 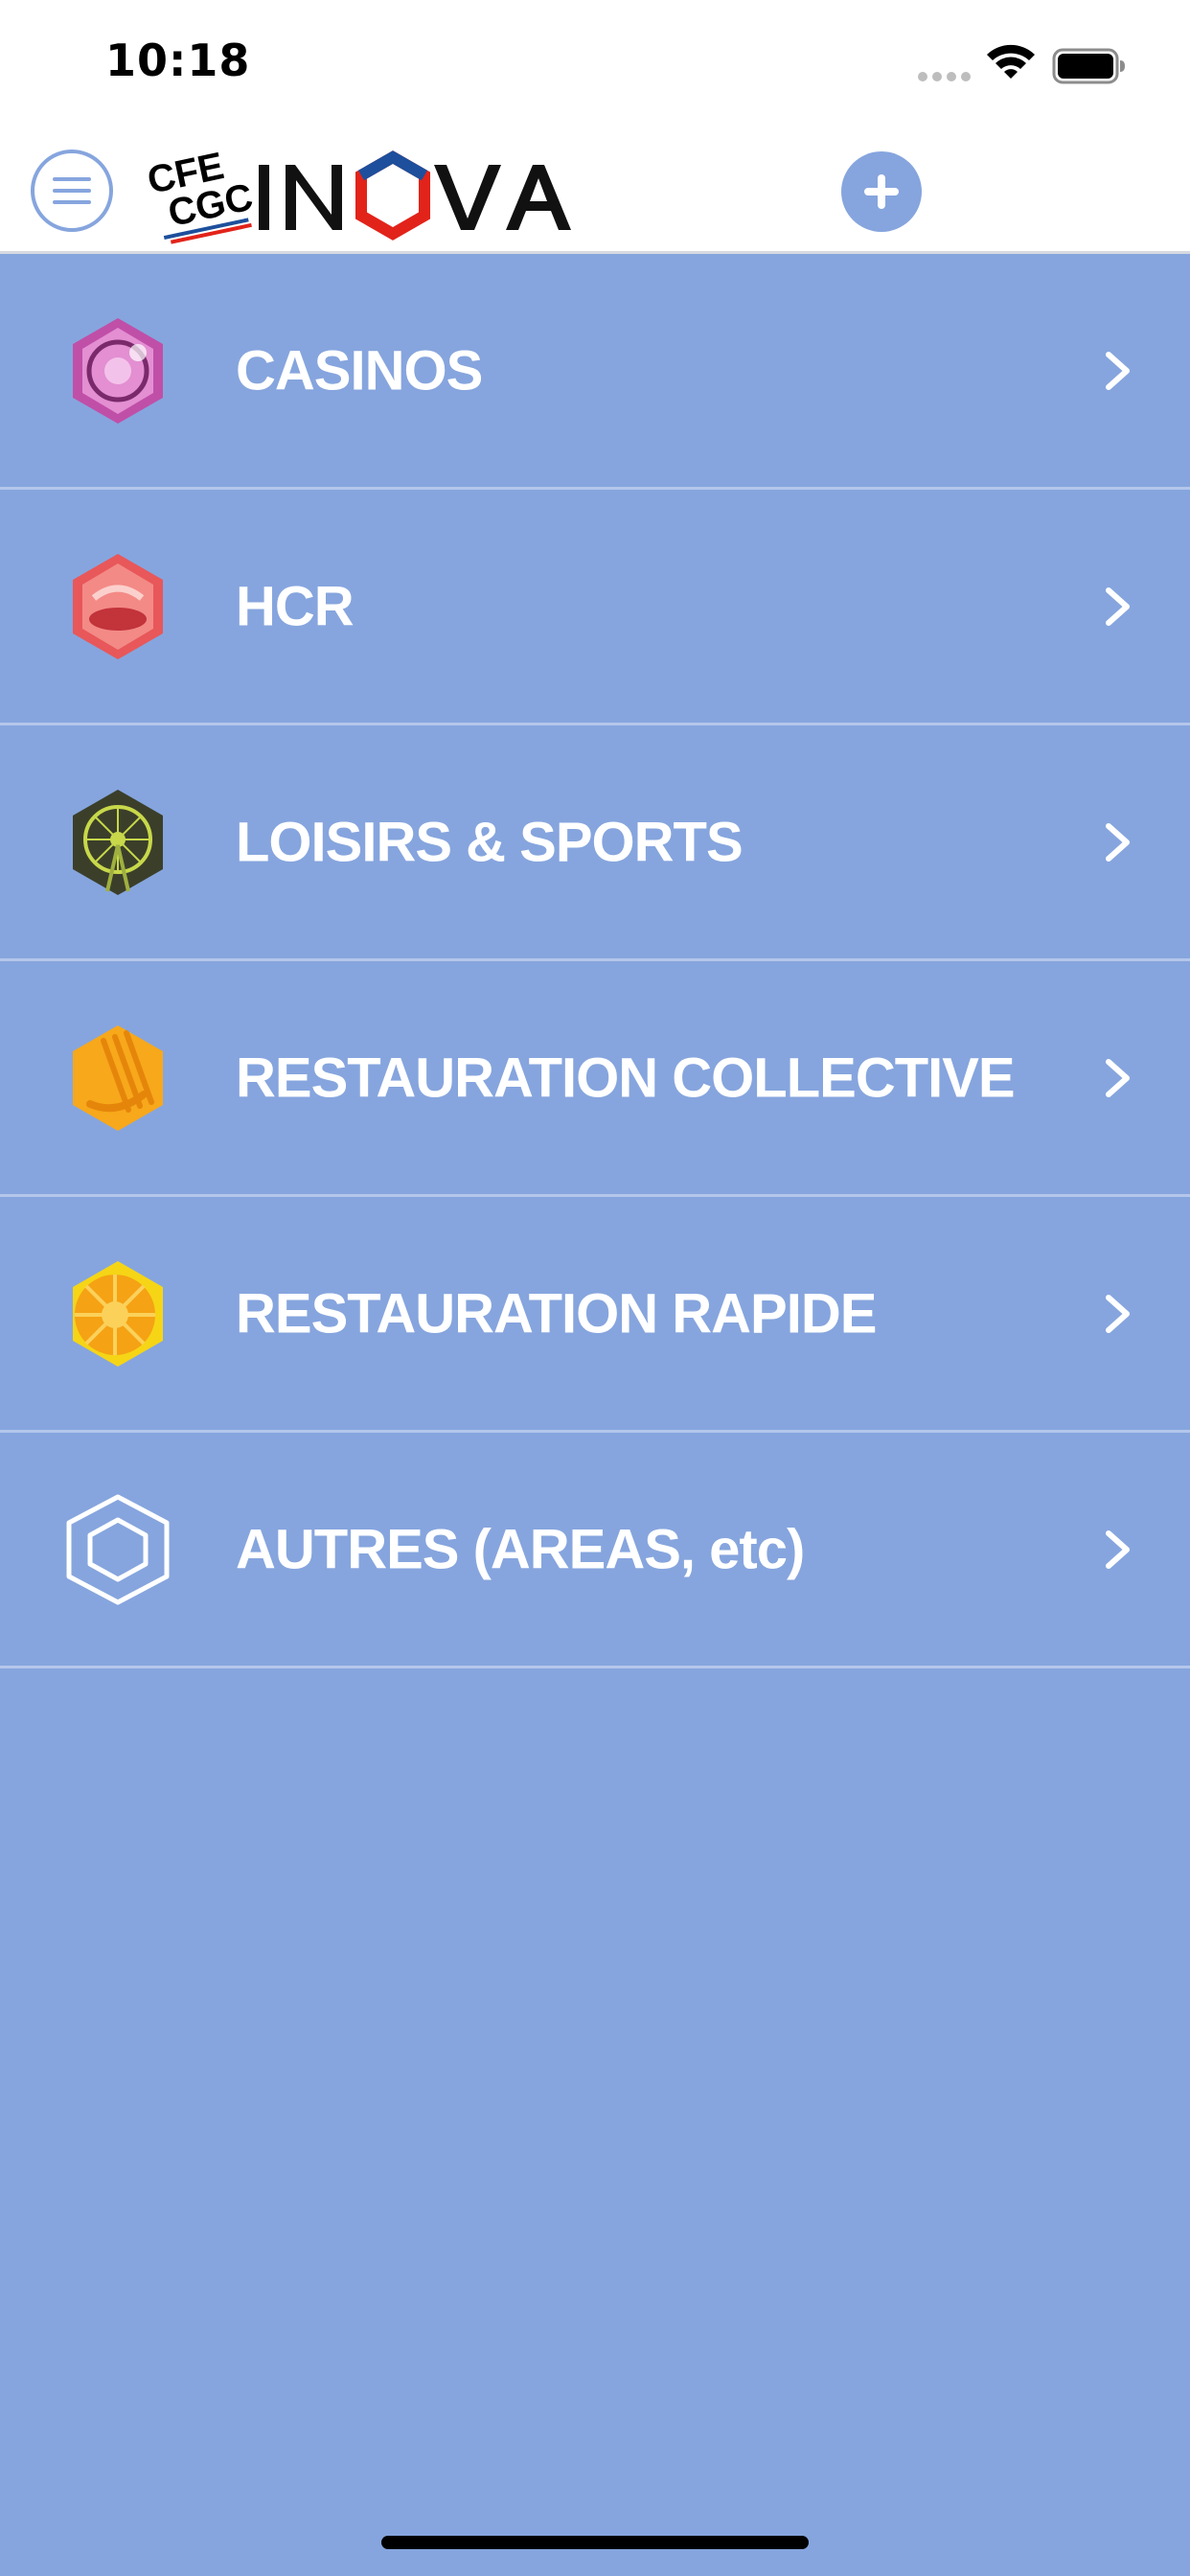 What do you see at coordinates (595, 189) in the screenshot?
I see `nav-bar: CFE CGC` at bounding box center [595, 189].